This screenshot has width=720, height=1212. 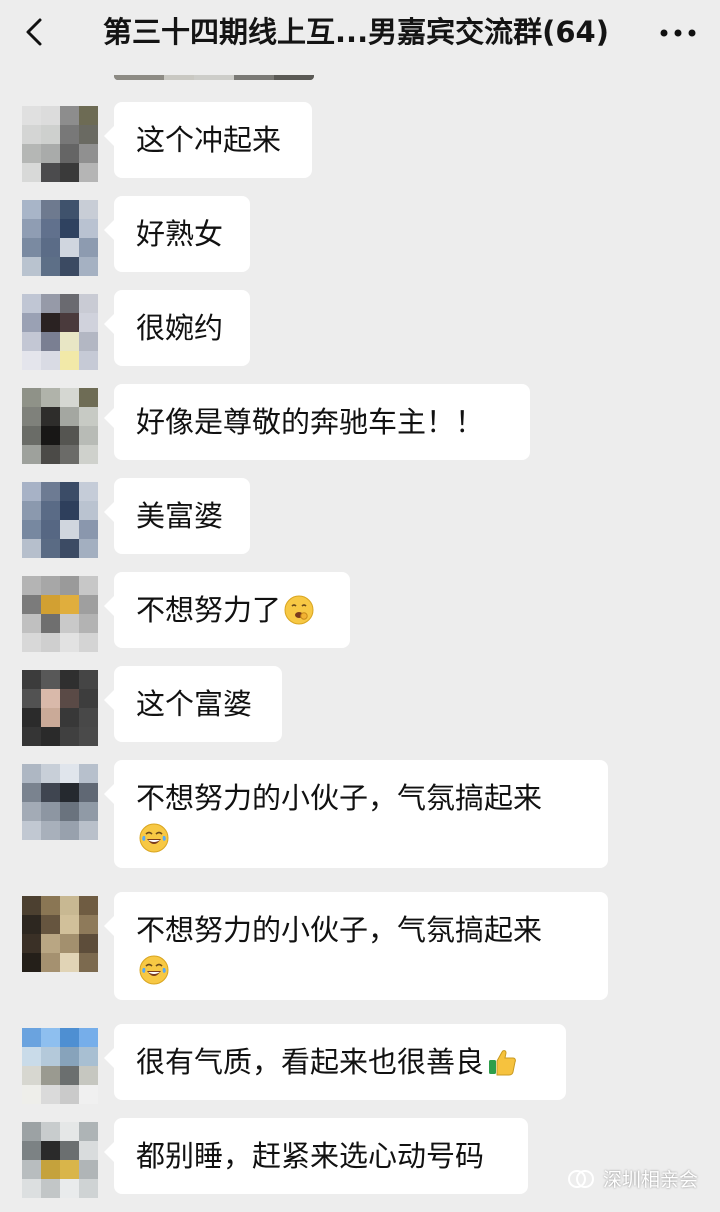 What do you see at coordinates (310, 422) in the screenshot?
I see `message-text: 好像是尊敬的奔驰车主！！` at bounding box center [310, 422].